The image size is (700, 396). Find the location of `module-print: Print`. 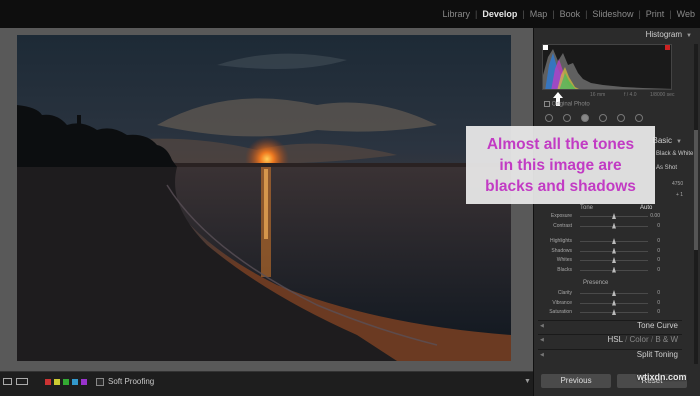

module-print: Print is located at coordinates (655, 14).